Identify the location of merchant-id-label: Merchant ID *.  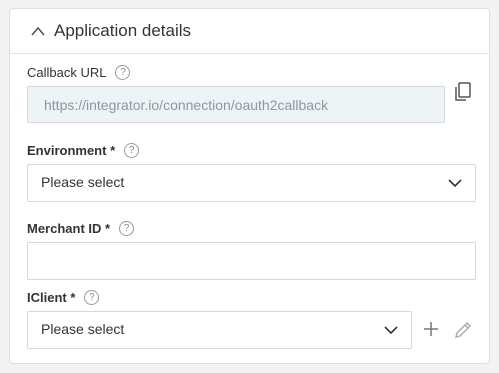
(69, 228).